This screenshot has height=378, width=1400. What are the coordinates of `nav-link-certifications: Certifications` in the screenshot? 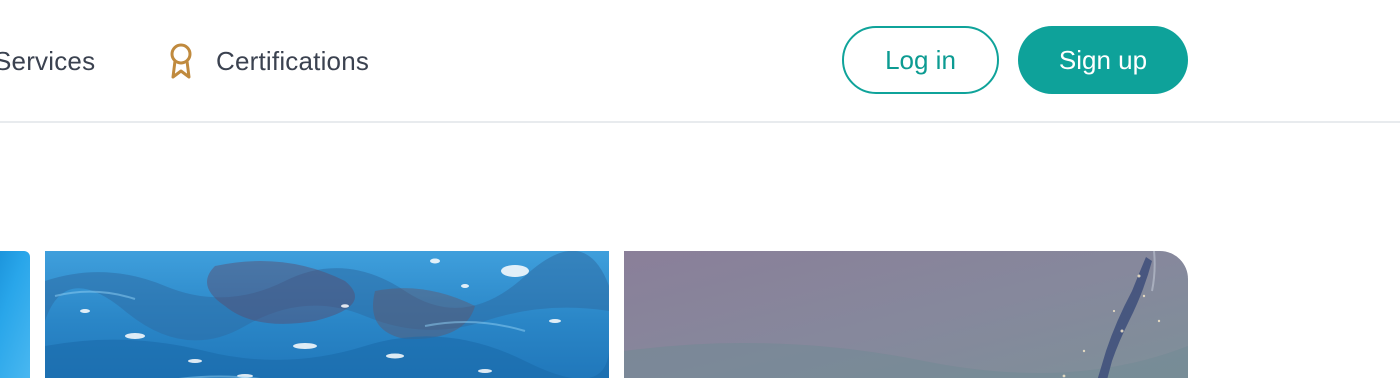 It's located at (267, 61).